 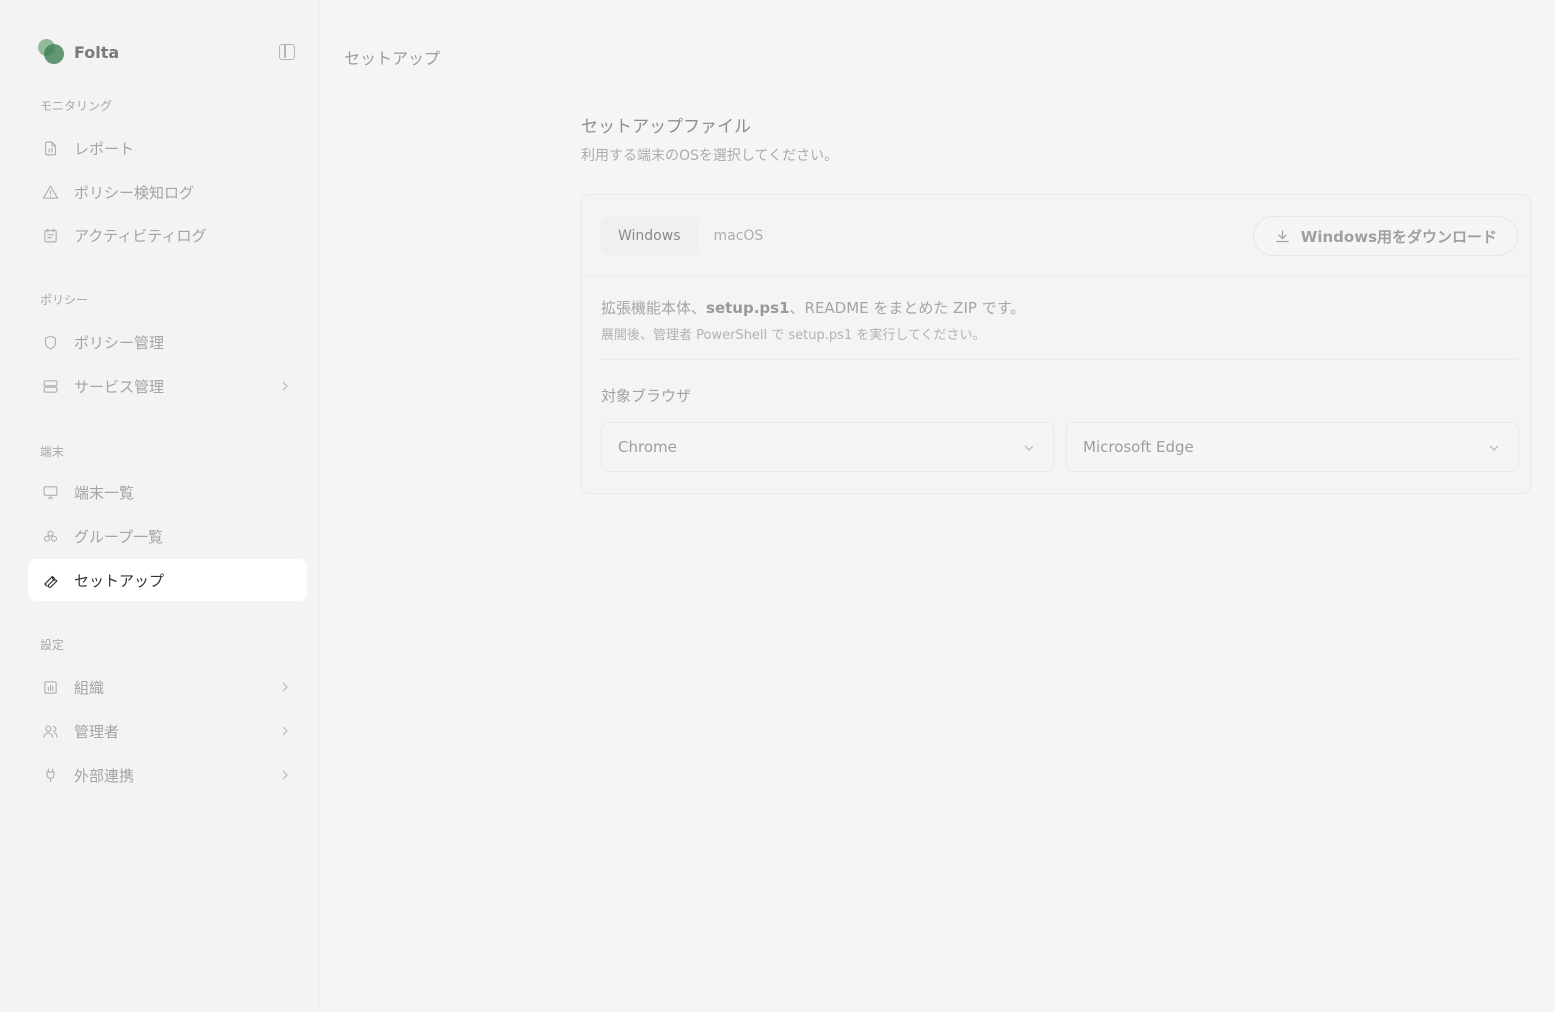 I want to click on folta-logo-icon, so click(x=51, y=52).